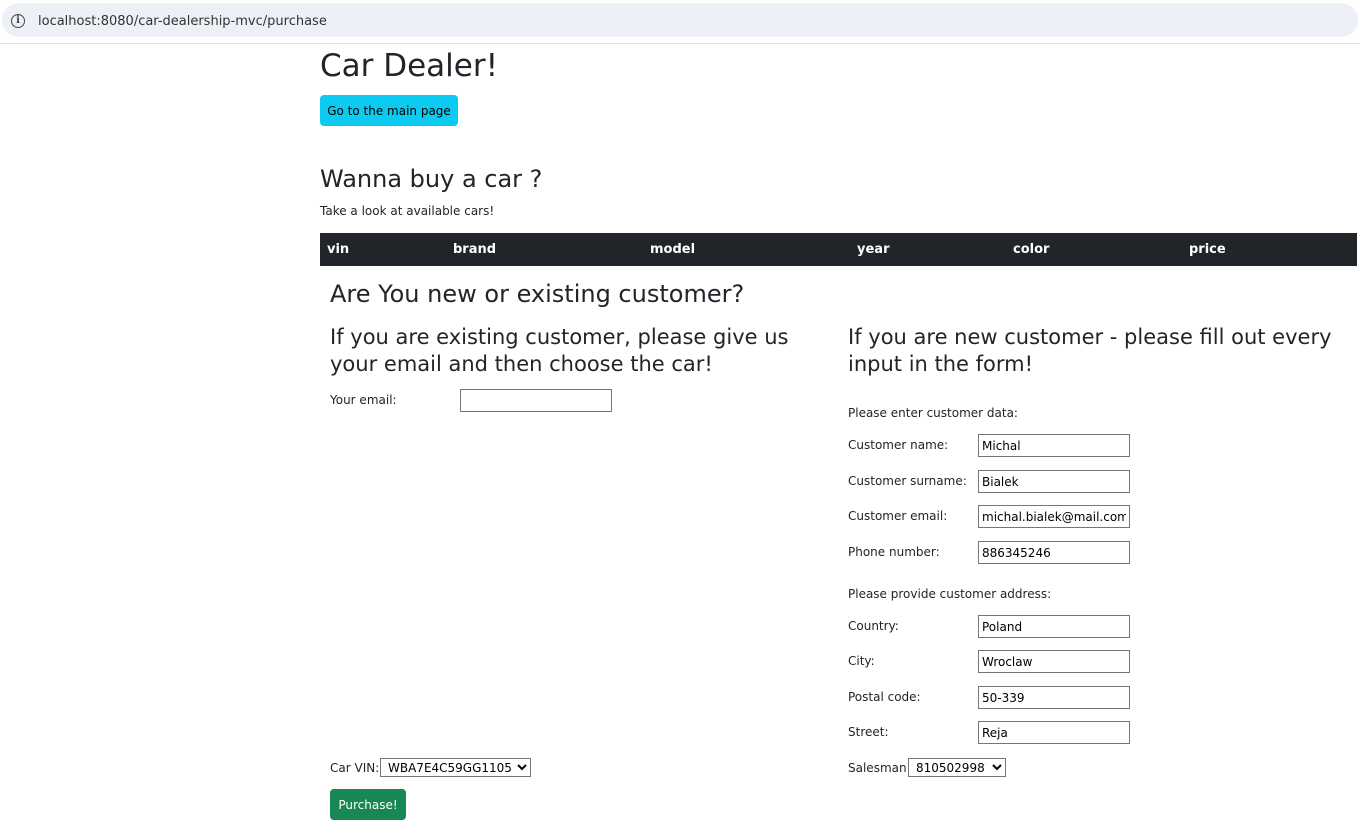 This screenshot has height=838, width=1360. I want to click on main-page-button: Go to the main page, so click(389, 110).